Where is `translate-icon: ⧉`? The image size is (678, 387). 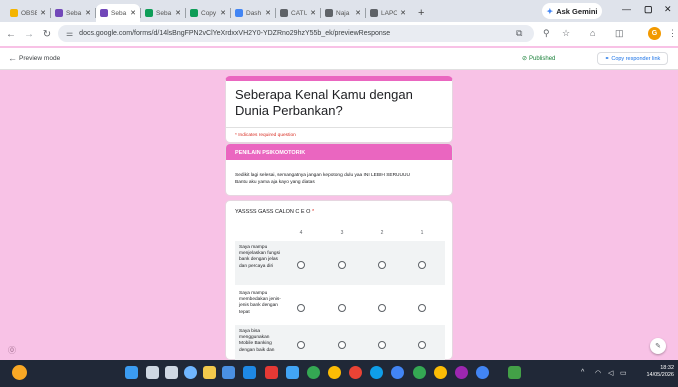 translate-icon: ⧉ is located at coordinates (519, 33).